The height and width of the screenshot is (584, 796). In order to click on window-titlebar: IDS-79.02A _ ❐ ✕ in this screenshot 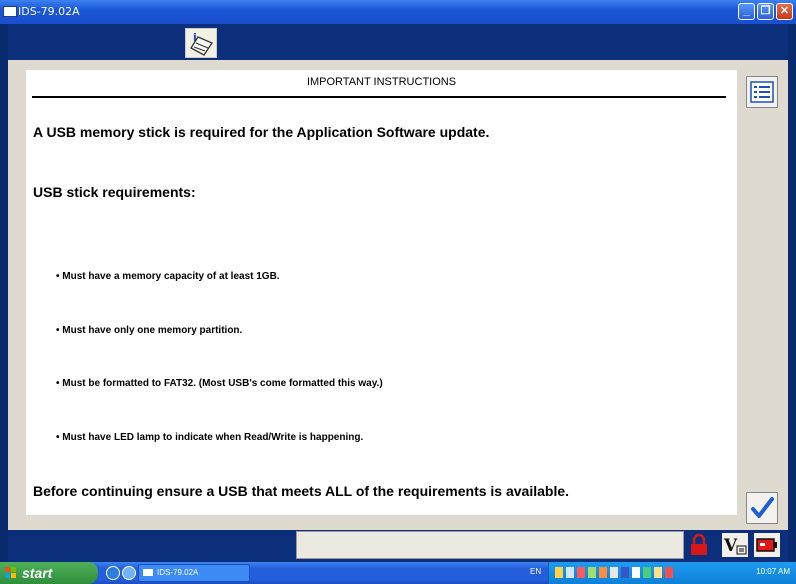, I will do `click(398, 12)`.